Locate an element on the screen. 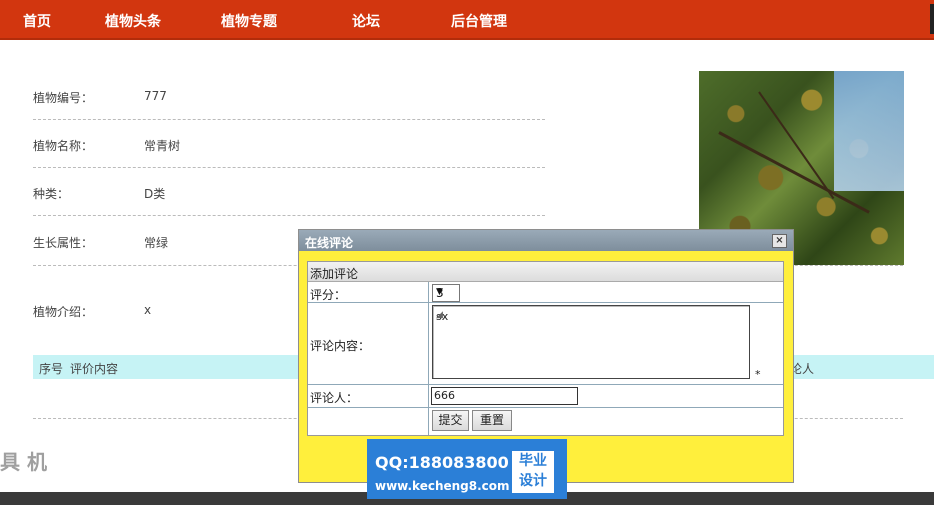 Image resolution: width=934 pixels, height=505 pixels. detail-value: 常绿 is located at coordinates (156, 243).